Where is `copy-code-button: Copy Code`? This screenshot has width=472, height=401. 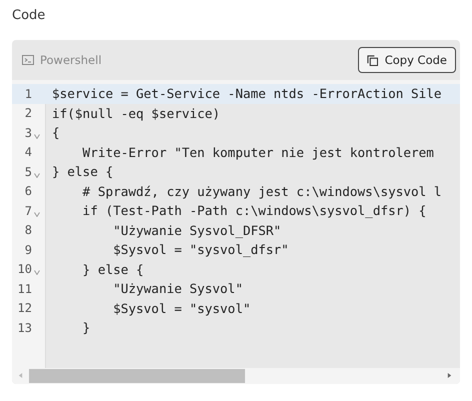 copy-code-button: Copy Code is located at coordinates (407, 60).